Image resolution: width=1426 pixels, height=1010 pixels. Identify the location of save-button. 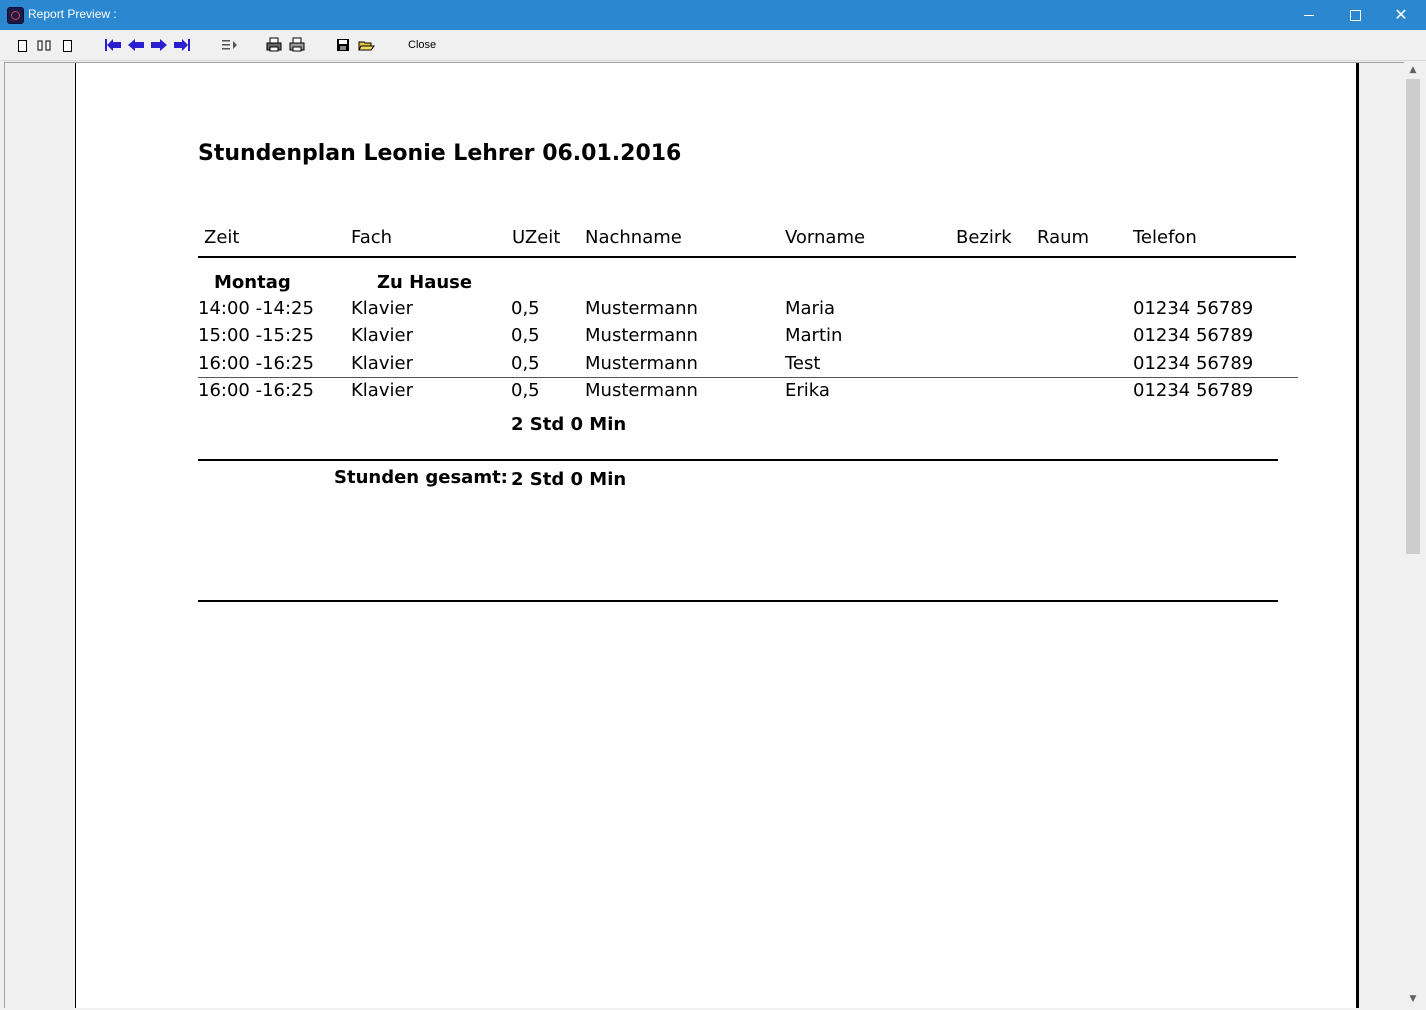
(344, 45).